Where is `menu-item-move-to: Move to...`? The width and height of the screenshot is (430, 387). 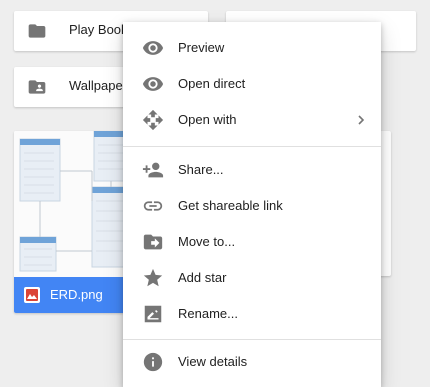
menu-item-move-to: Move to... is located at coordinates (252, 242).